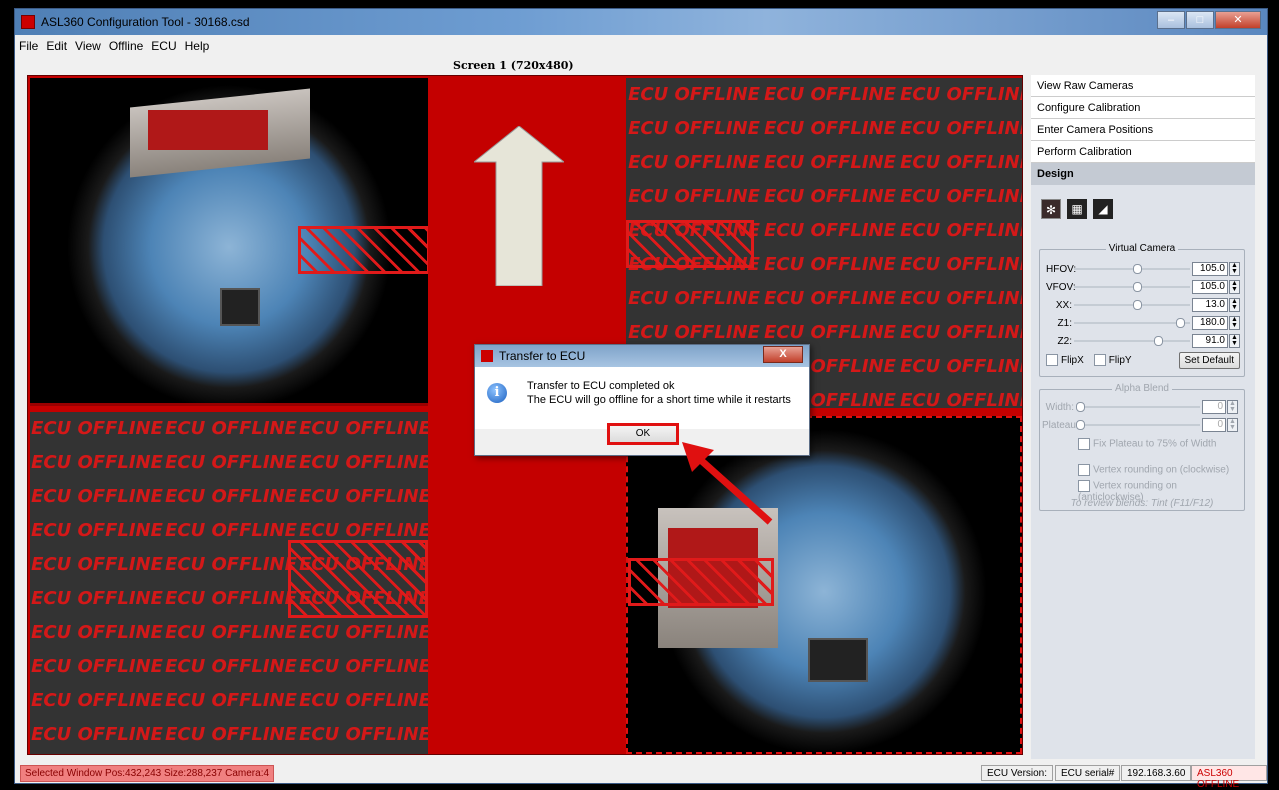 The image size is (1279, 790). I want to click on ok-button: OK, so click(643, 434).